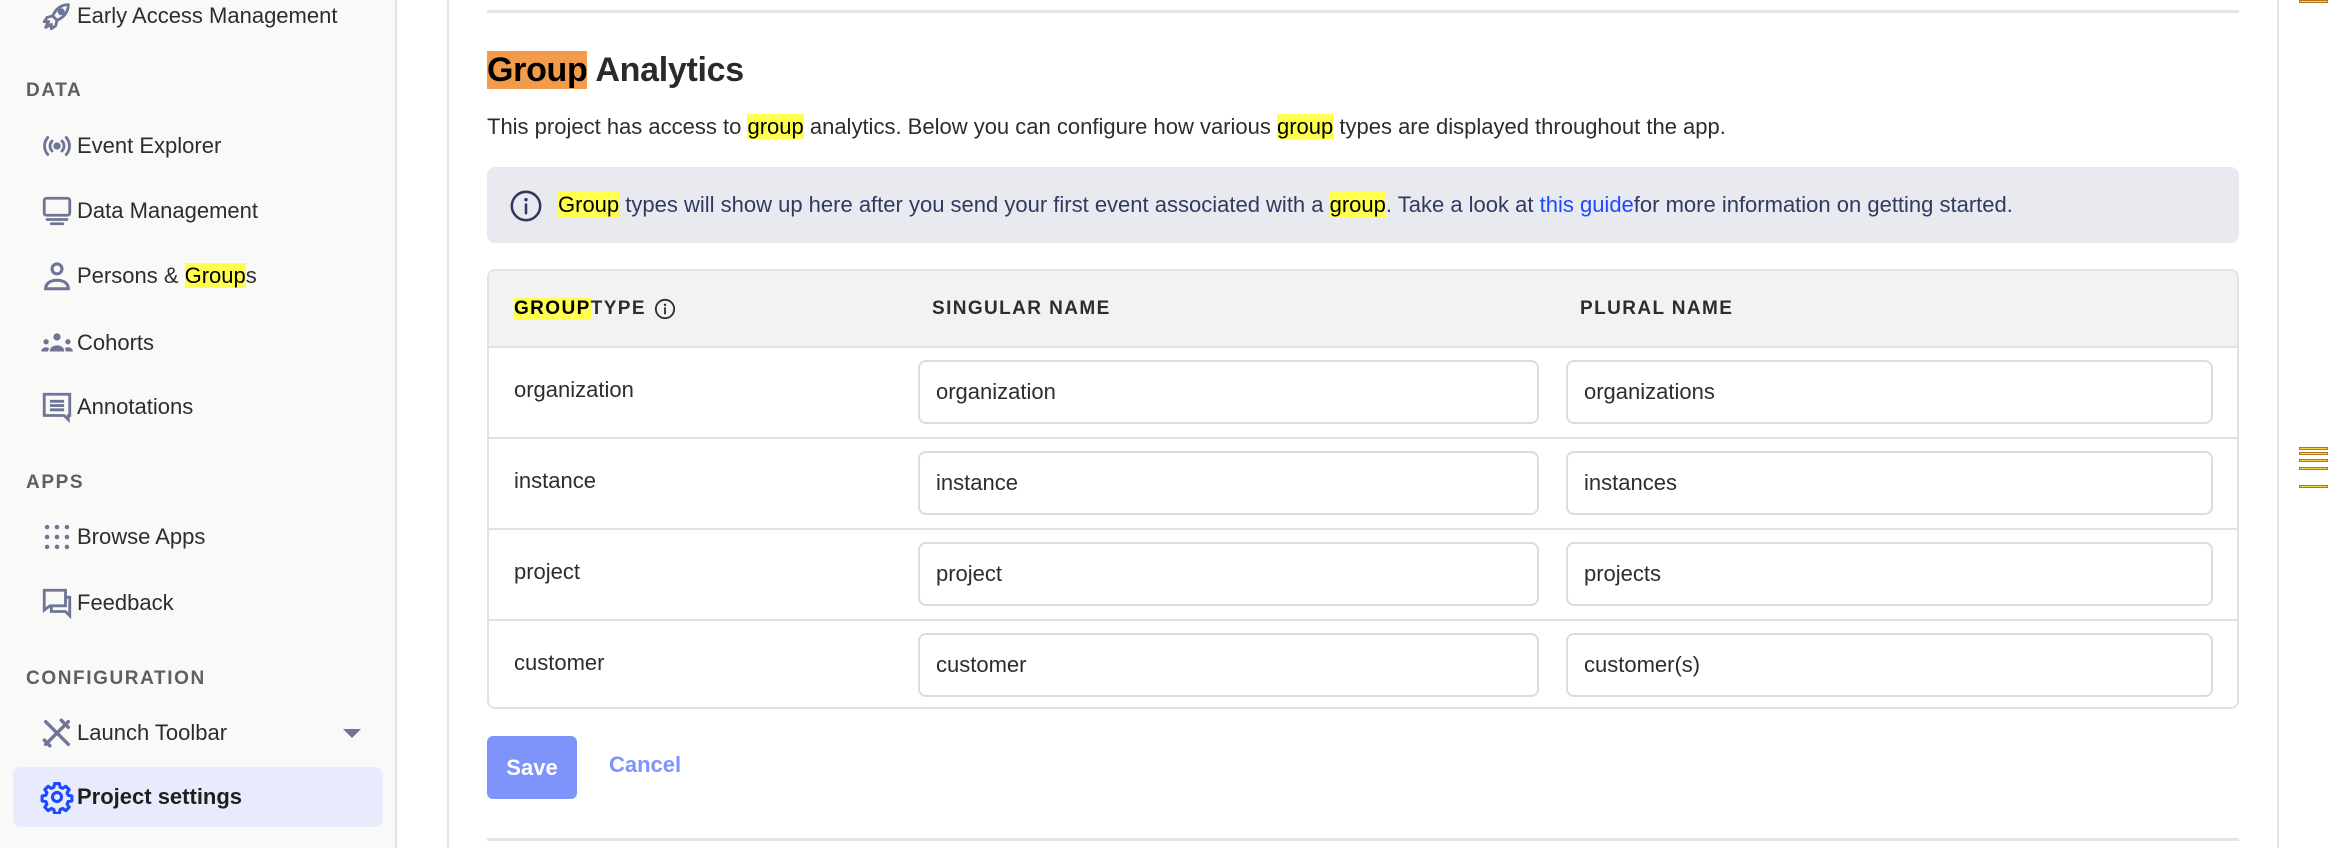  Describe the element at coordinates (57, 211) in the screenshot. I see `monitor-icon` at that location.